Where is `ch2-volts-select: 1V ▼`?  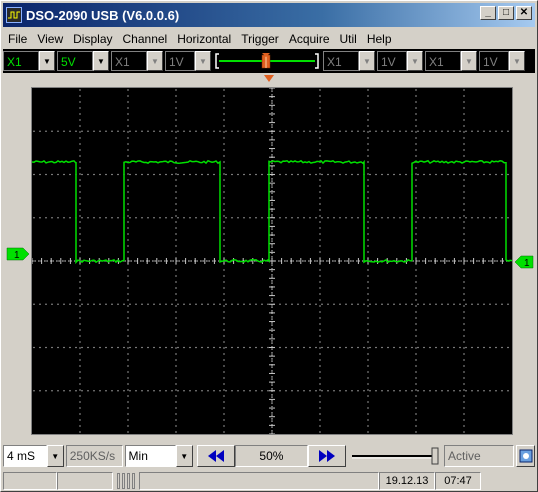
ch2-volts-select: 1V ▼ is located at coordinates (188, 61).